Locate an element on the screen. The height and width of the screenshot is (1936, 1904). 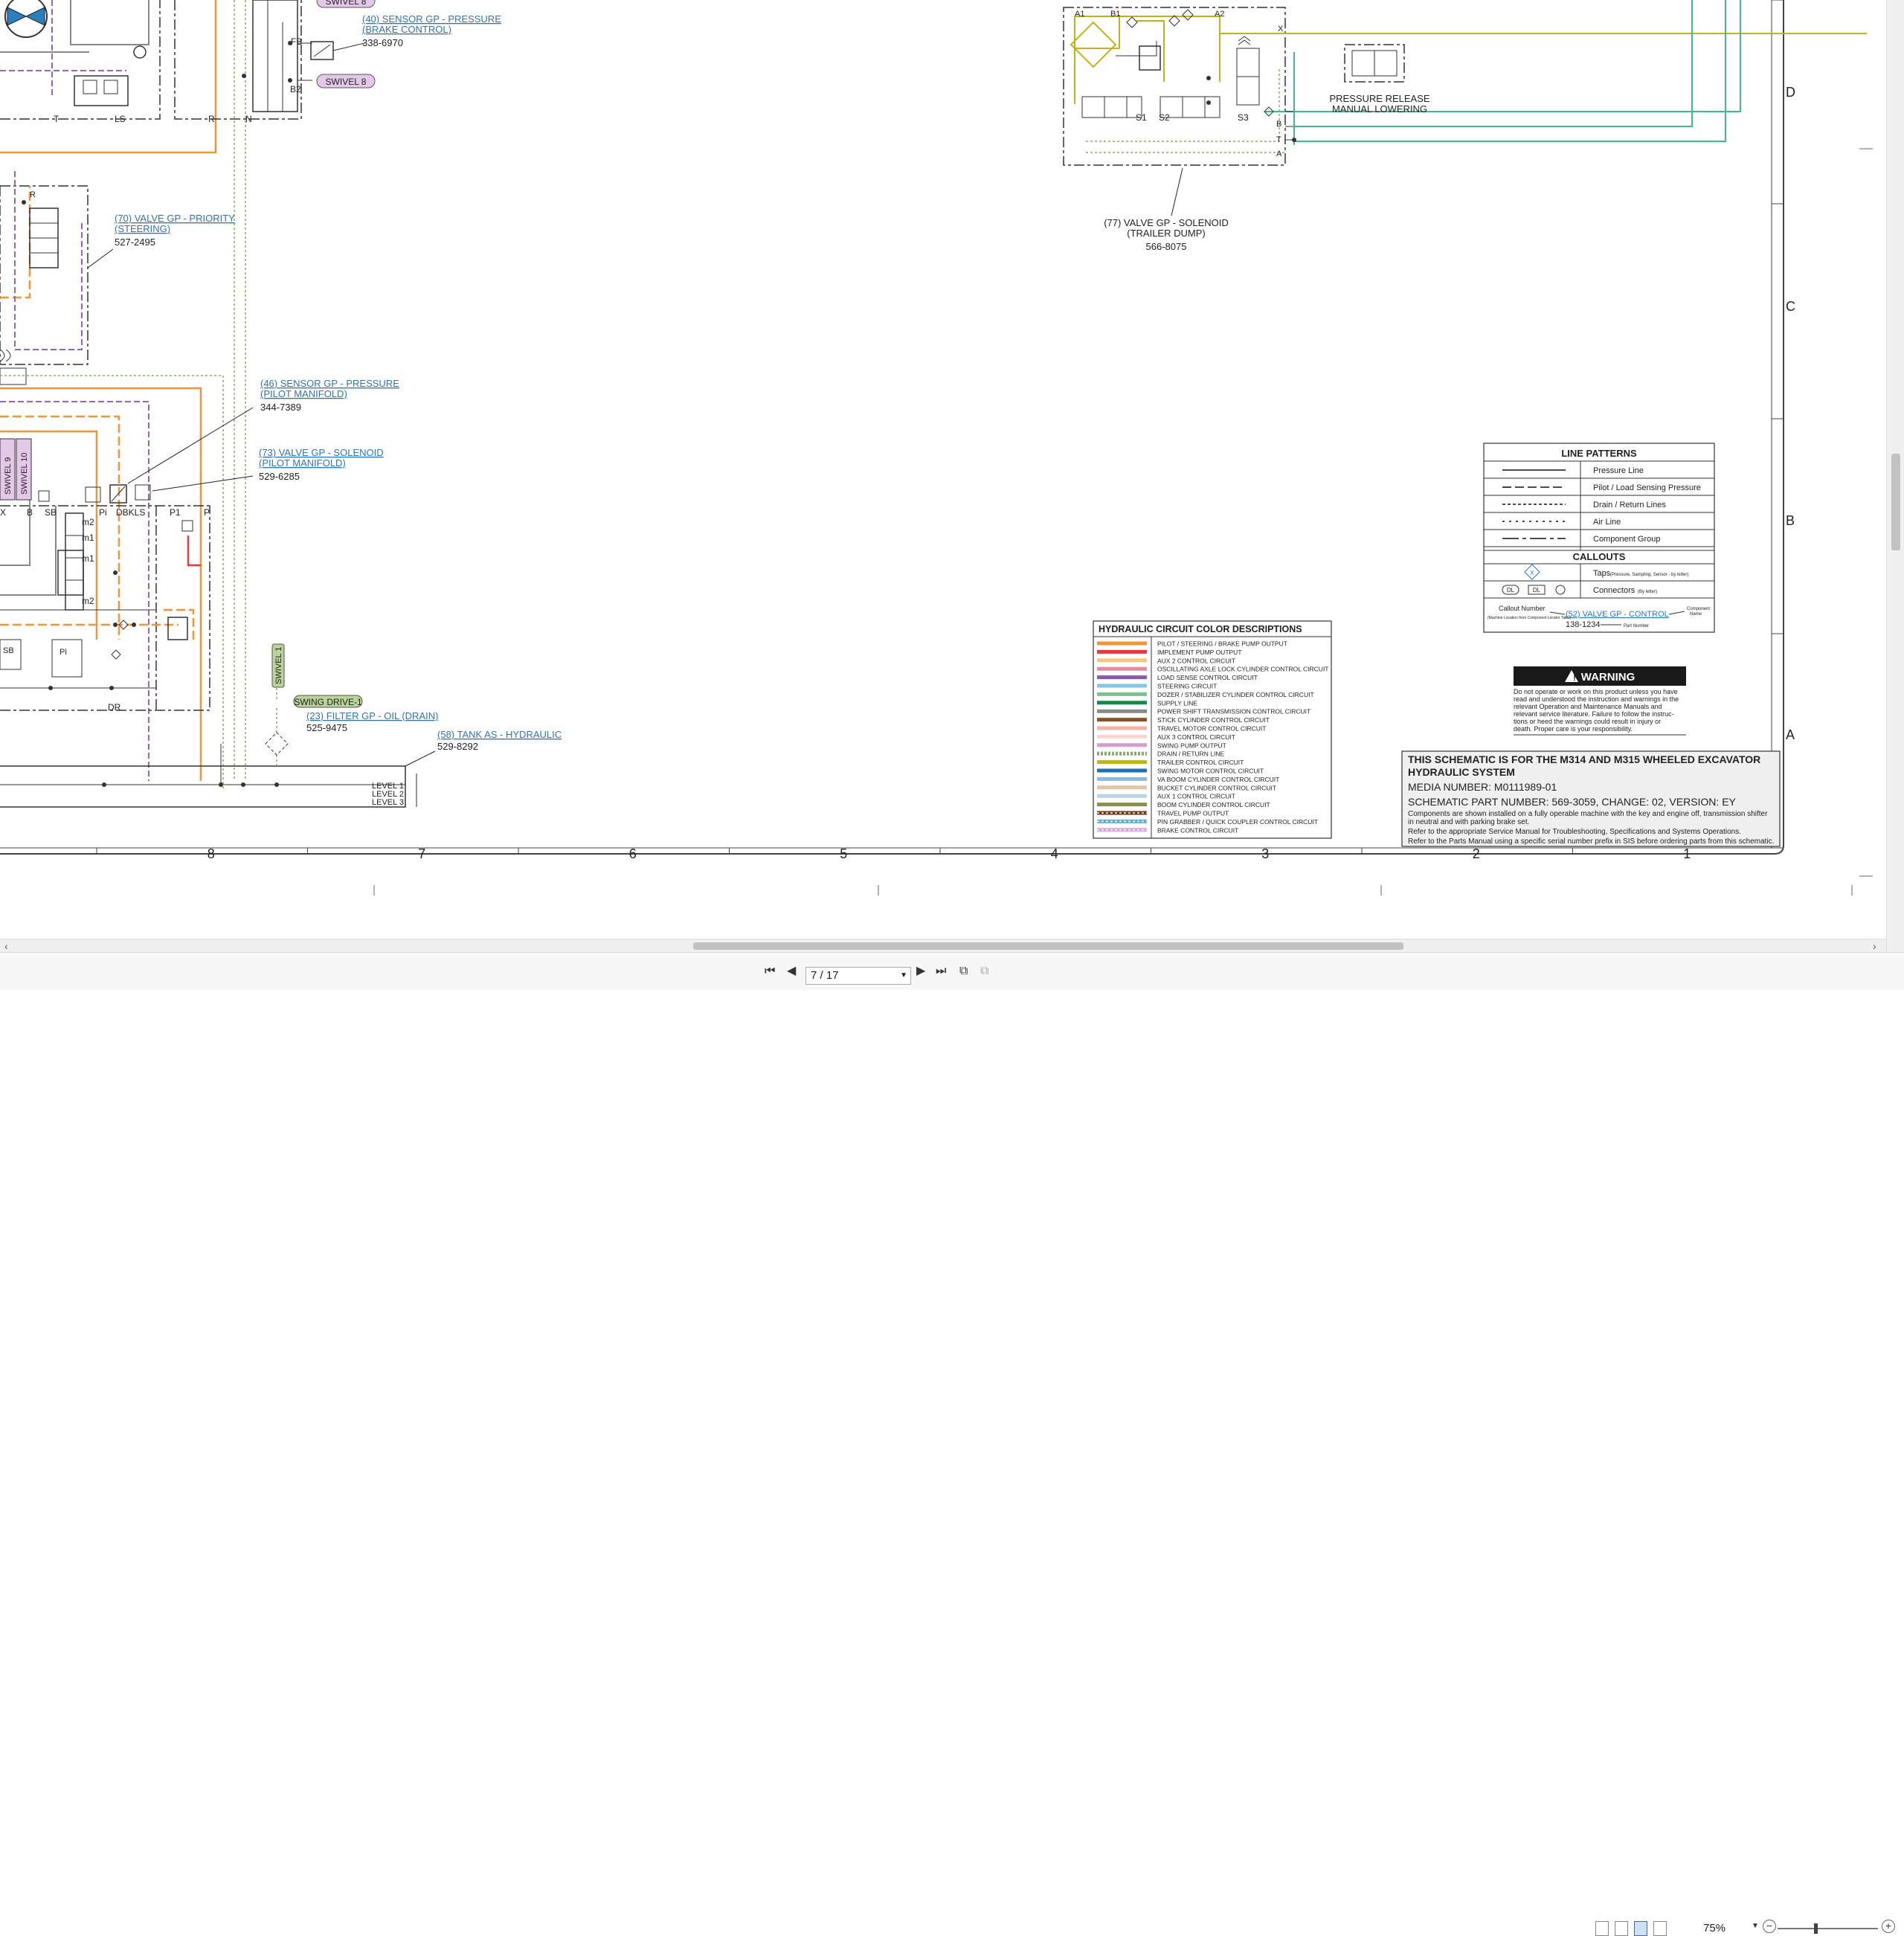
port-label: A1 is located at coordinates (1080, 14).